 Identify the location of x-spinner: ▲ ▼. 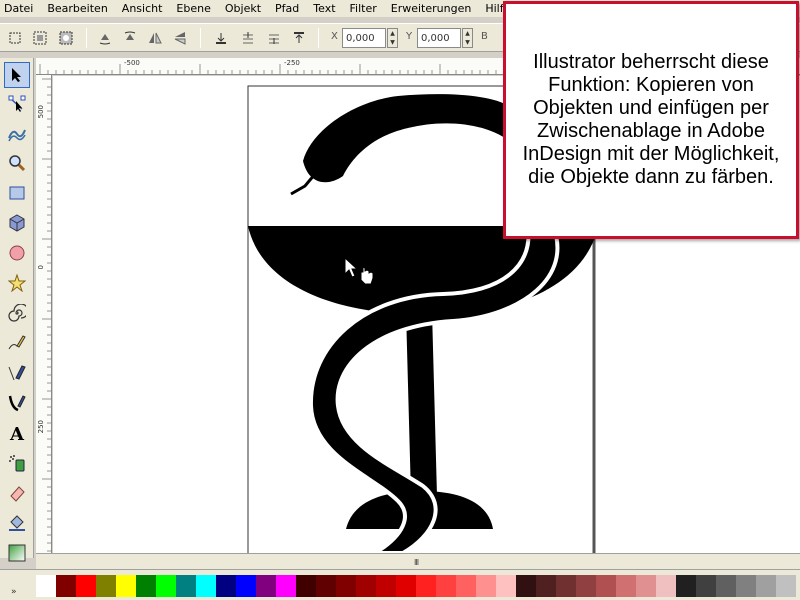
(392, 38).